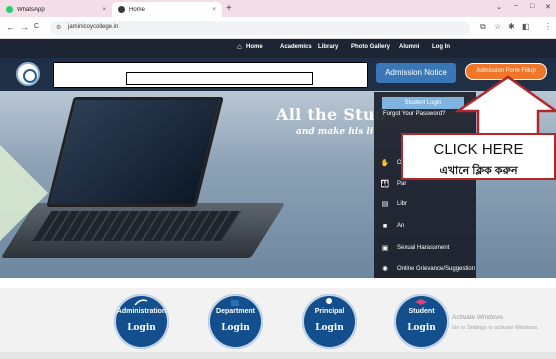 This screenshot has height=359, width=556. I want to click on page-bottom-bar, so click(278, 355).